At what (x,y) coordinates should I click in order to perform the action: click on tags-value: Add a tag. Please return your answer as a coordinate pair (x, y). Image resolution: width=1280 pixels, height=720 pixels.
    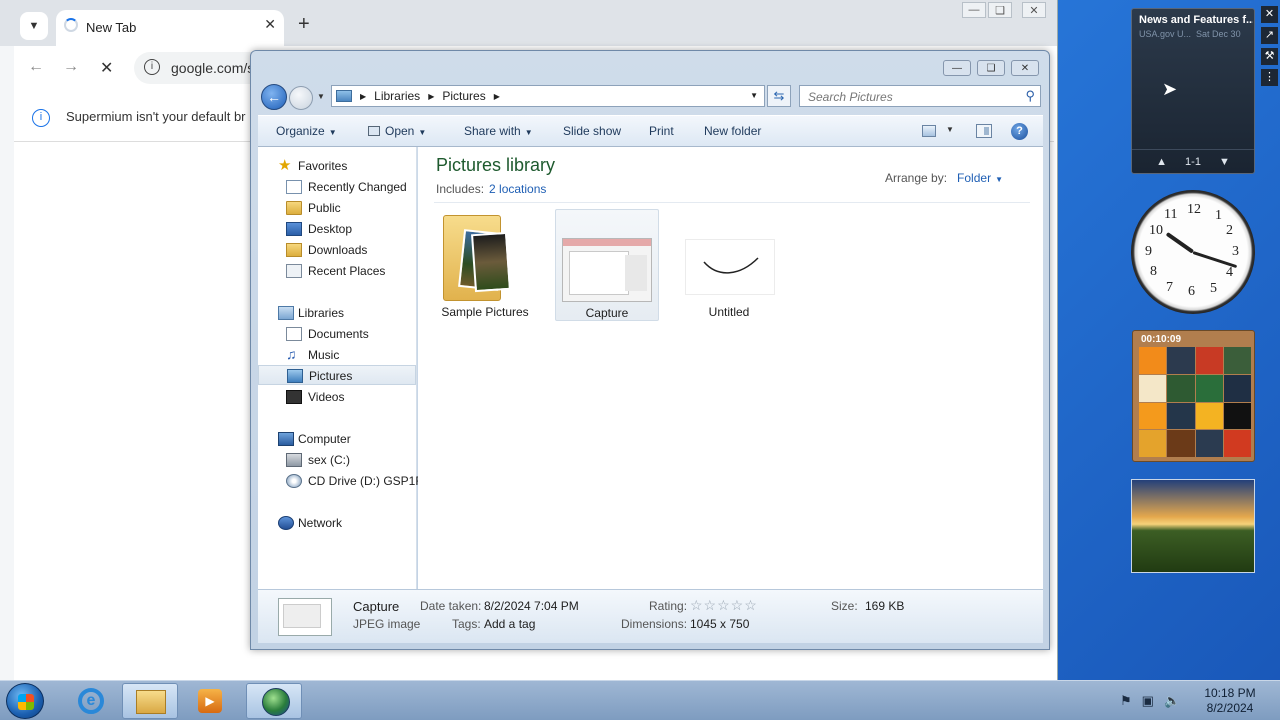
    Looking at the image, I should click on (509, 624).